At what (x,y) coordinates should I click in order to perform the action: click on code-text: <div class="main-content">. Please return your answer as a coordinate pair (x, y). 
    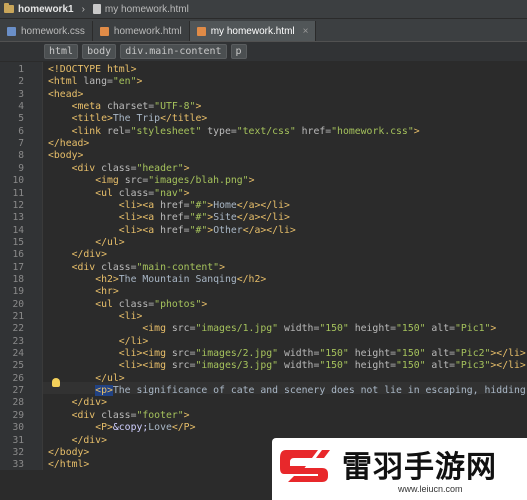
    Looking at the image, I should click on (136, 268).